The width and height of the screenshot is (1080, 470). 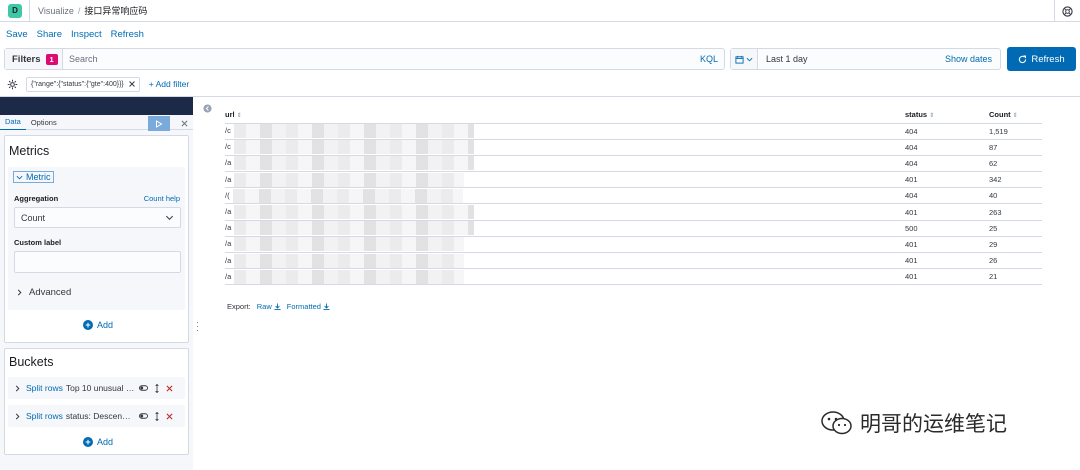 I want to click on refresh-link: Refresh, so click(x=127, y=34).